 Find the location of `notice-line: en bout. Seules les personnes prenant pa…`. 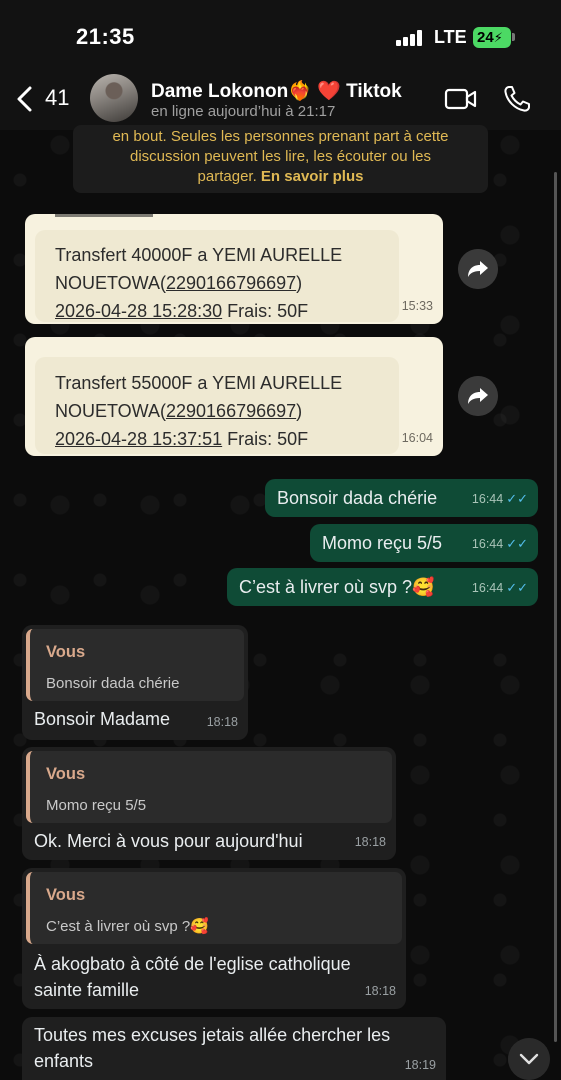

notice-line: en bout. Seules les personnes prenant pa… is located at coordinates (280, 136).